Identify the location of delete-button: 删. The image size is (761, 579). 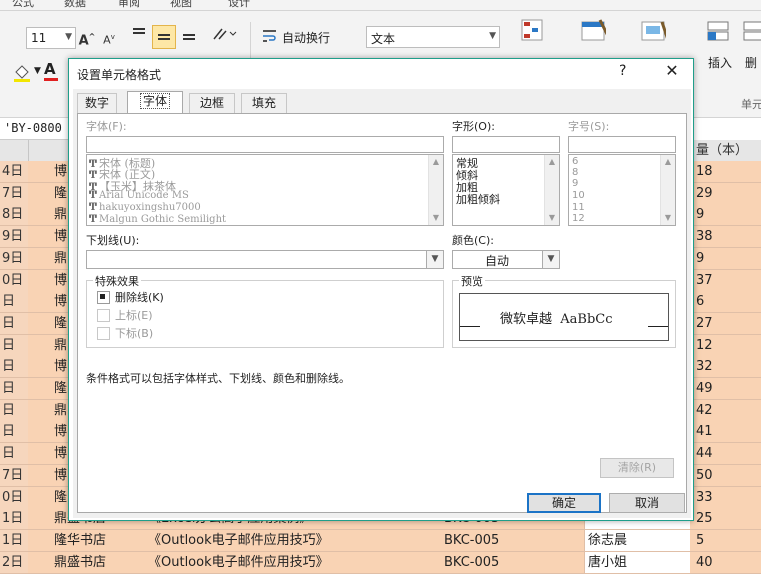
(751, 55).